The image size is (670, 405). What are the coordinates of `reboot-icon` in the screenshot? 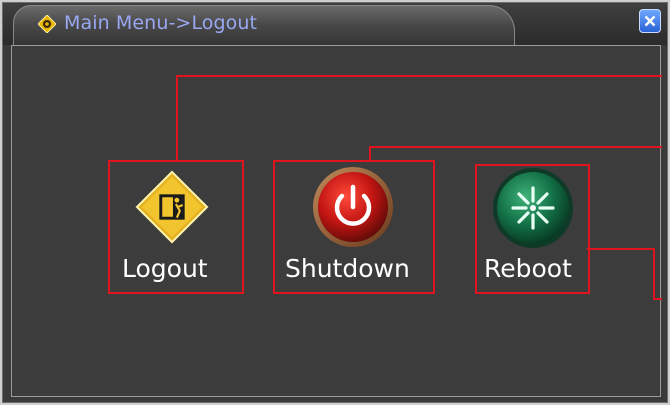 It's located at (533, 208).